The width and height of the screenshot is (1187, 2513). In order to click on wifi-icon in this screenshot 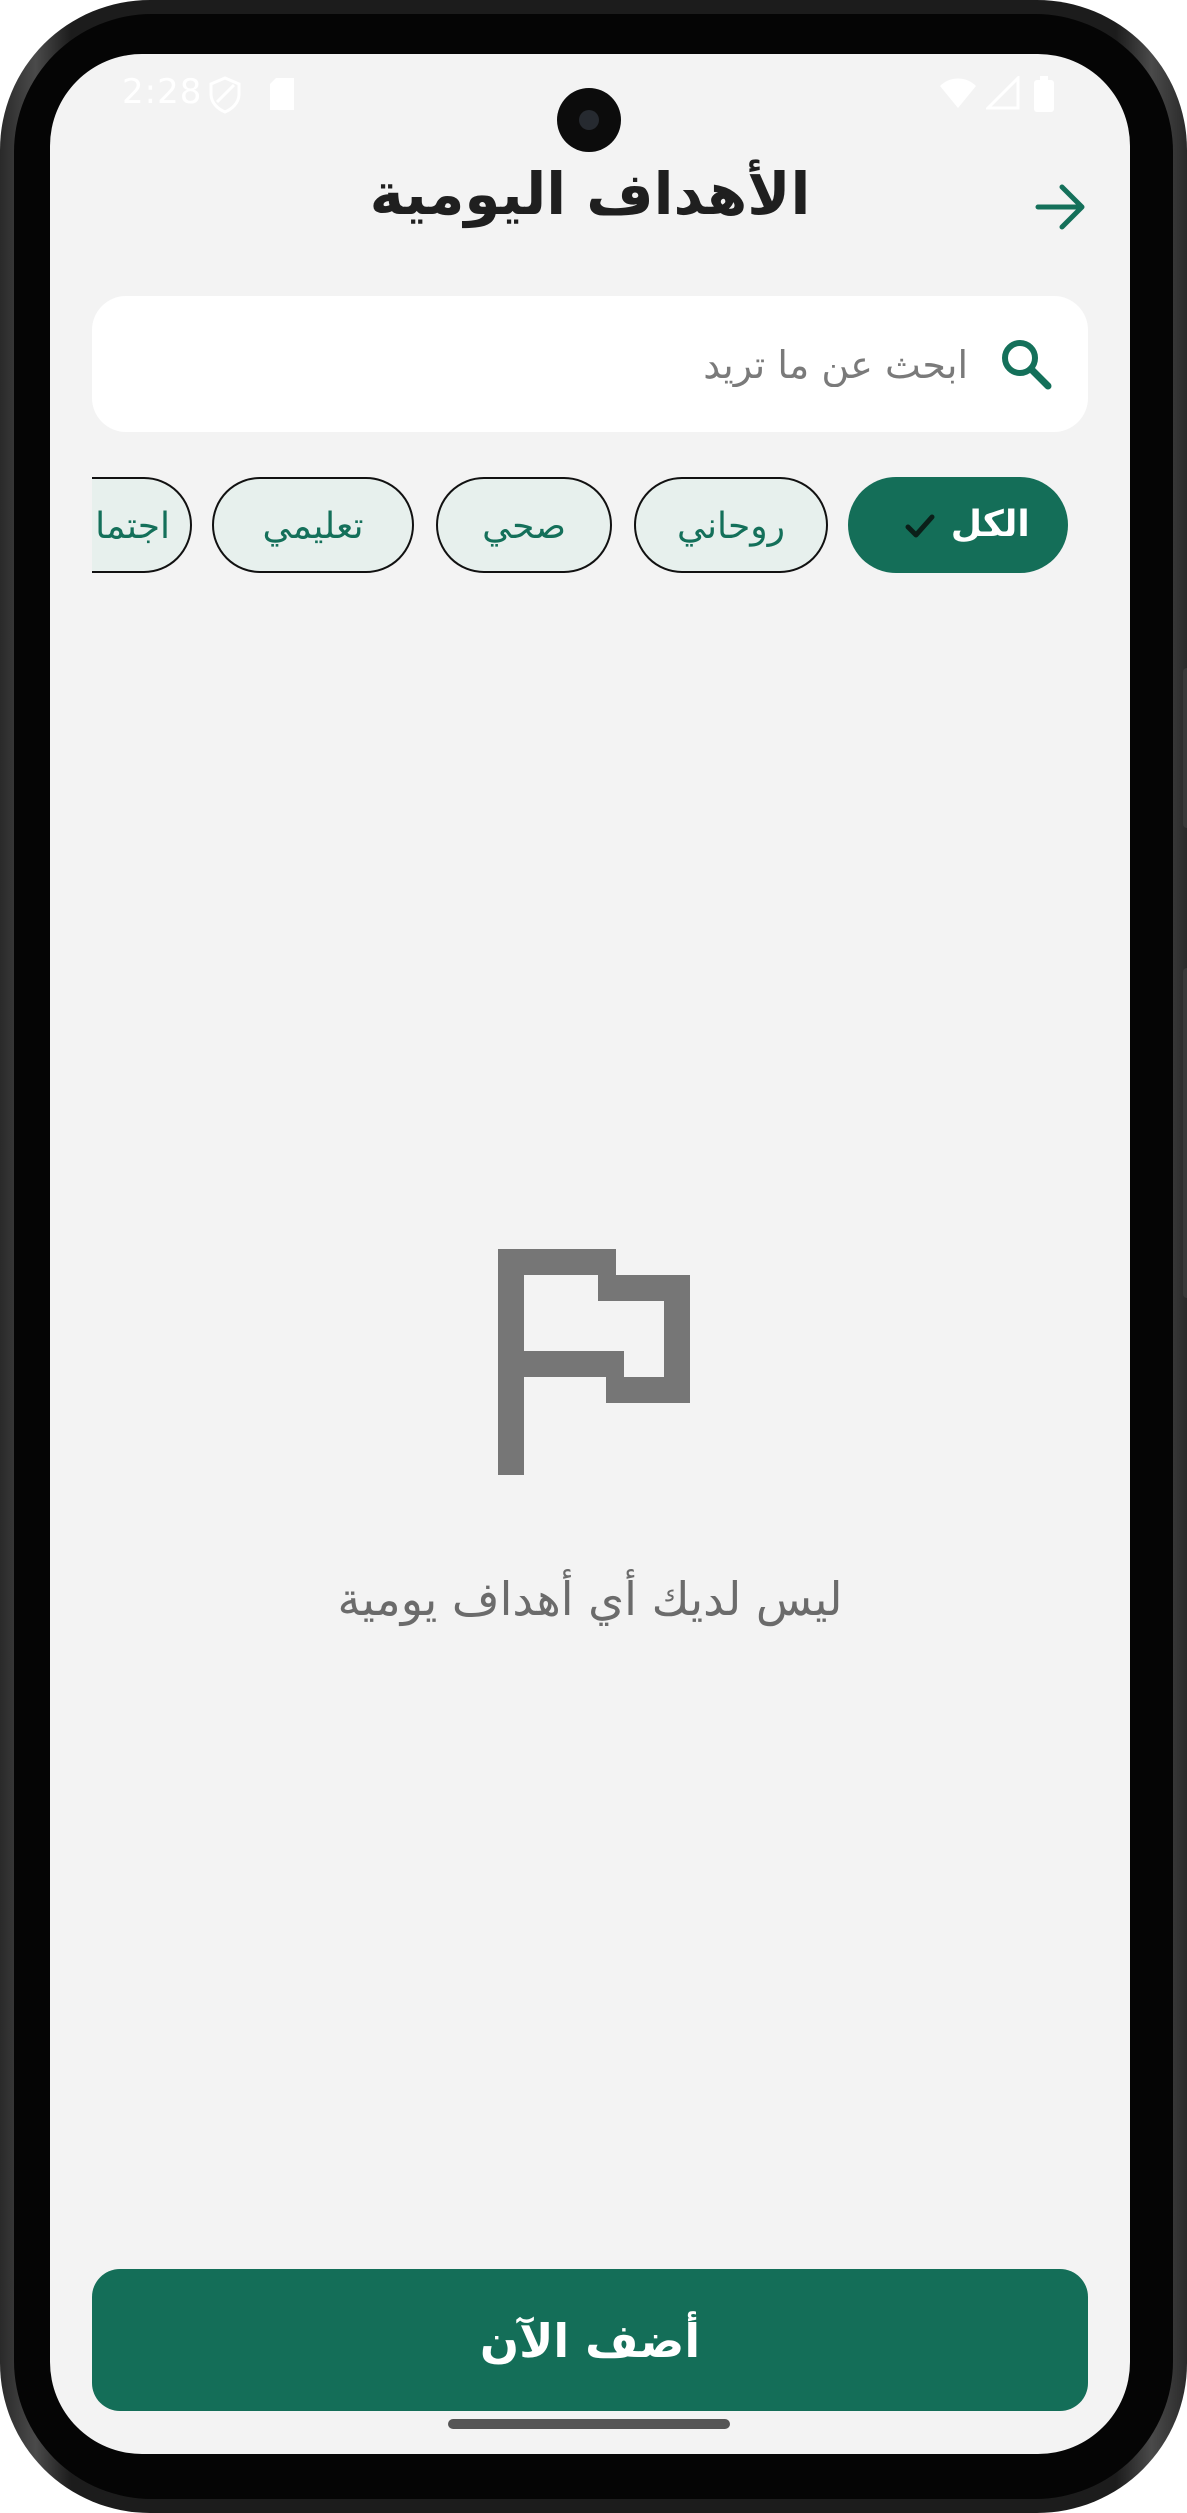, I will do `click(958, 93)`.